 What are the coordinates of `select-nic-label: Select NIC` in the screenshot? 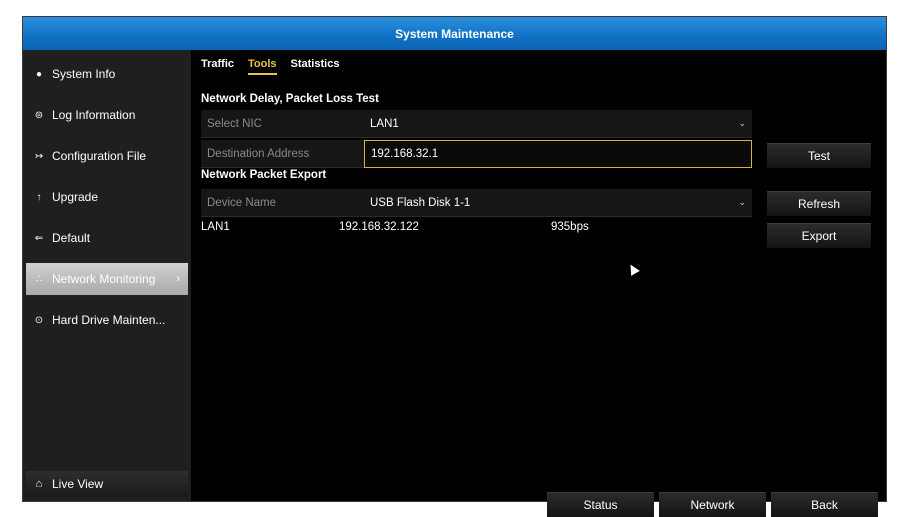 It's located at (282, 124).